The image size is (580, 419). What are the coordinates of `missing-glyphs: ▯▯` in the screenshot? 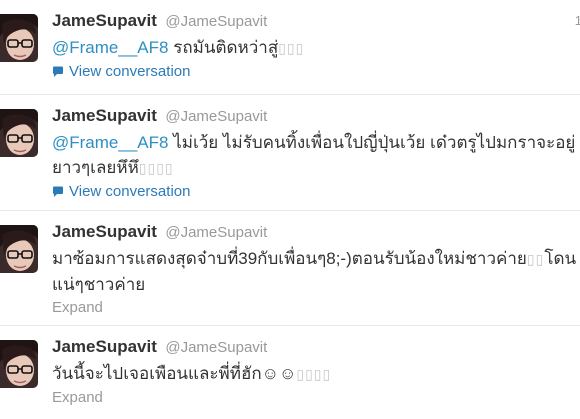 It's located at (535, 259).